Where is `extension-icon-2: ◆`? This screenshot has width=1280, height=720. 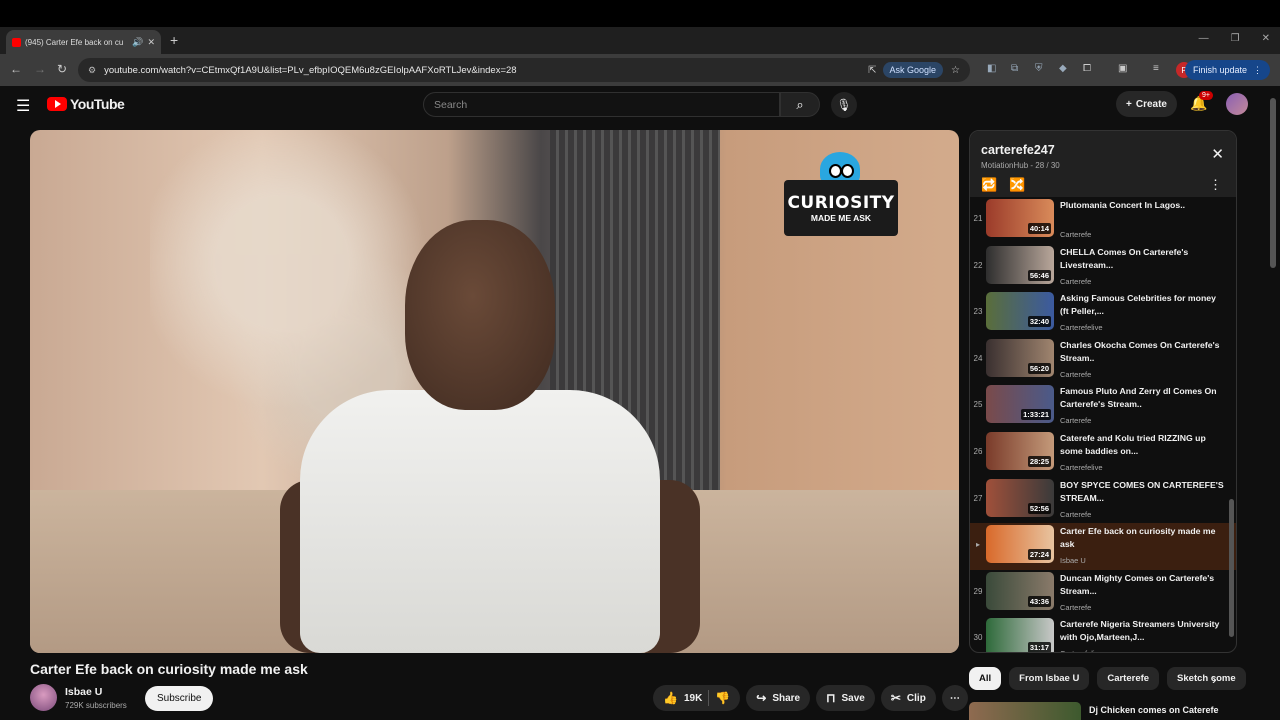 extension-icon-2: ◆ is located at coordinates (1063, 68).